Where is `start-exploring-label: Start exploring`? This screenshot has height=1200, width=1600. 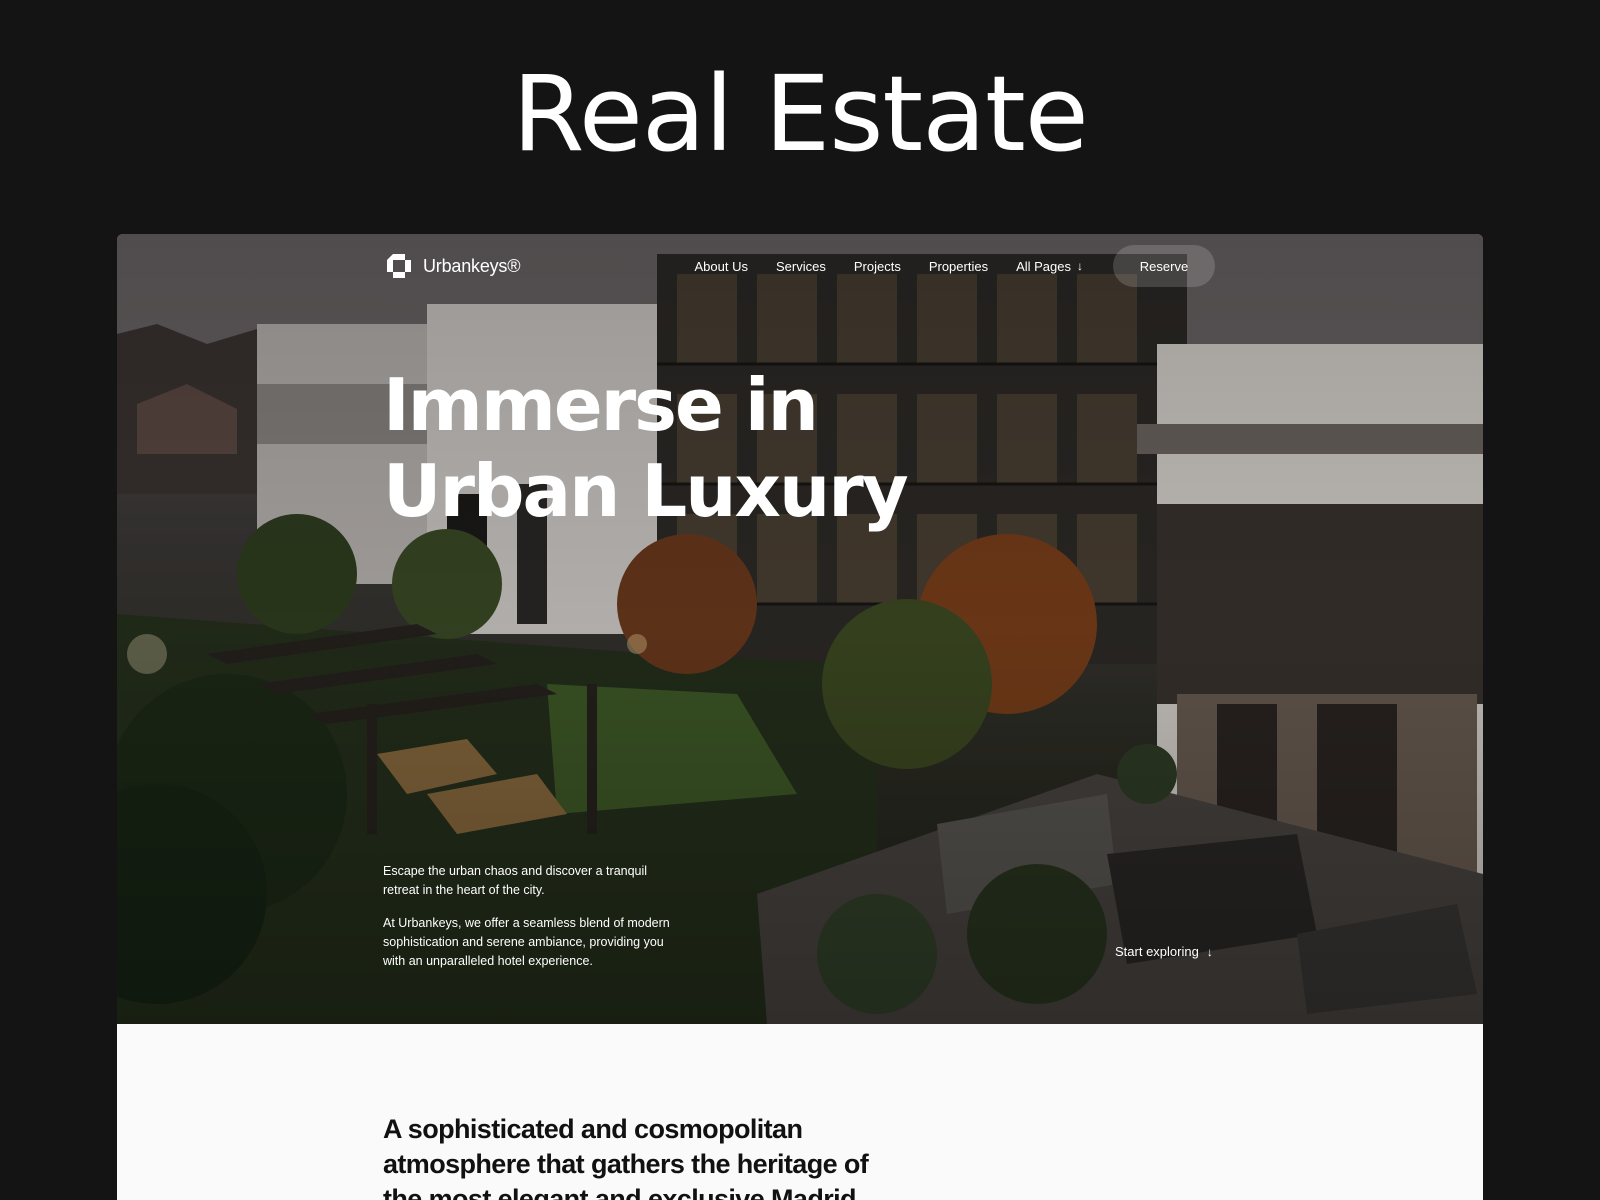
start-exploring-label: Start exploring is located at coordinates (1157, 951).